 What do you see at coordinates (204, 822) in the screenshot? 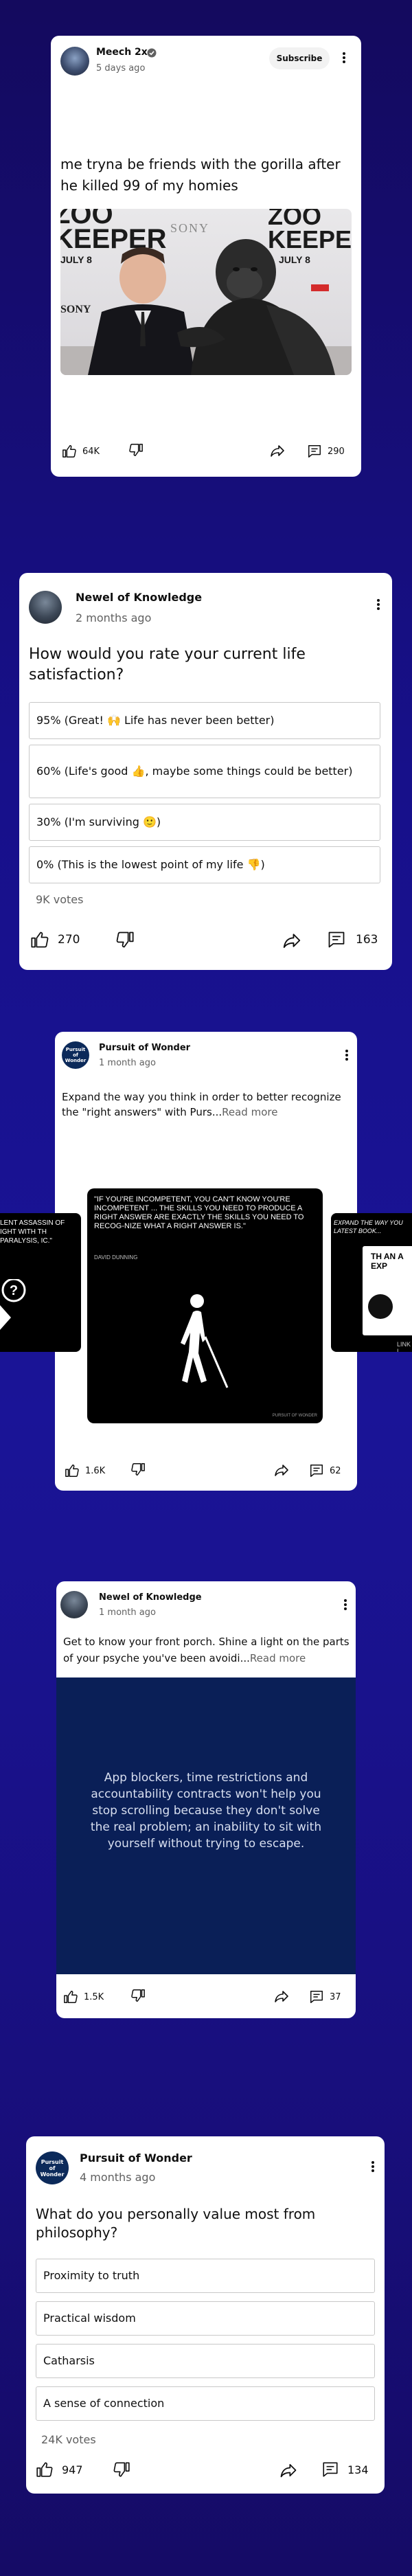
I see `poll-option-30: 30% (I'm surviving 🙂)` at bounding box center [204, 822].